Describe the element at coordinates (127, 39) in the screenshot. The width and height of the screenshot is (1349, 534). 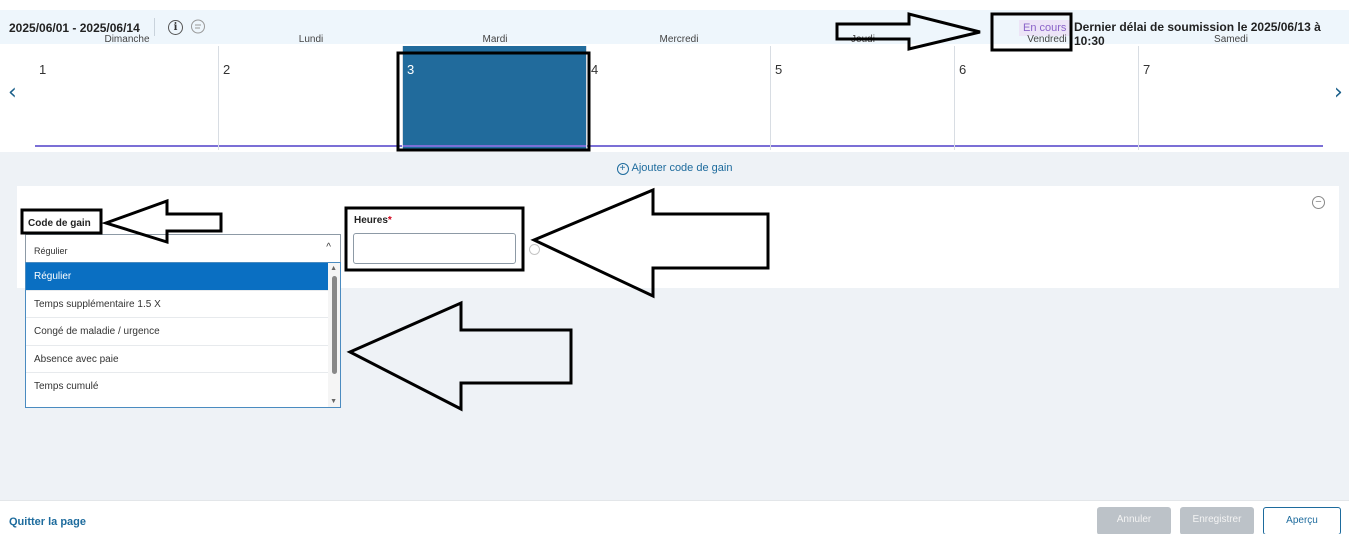
I see `weekday-name: Dimanche` at that location.